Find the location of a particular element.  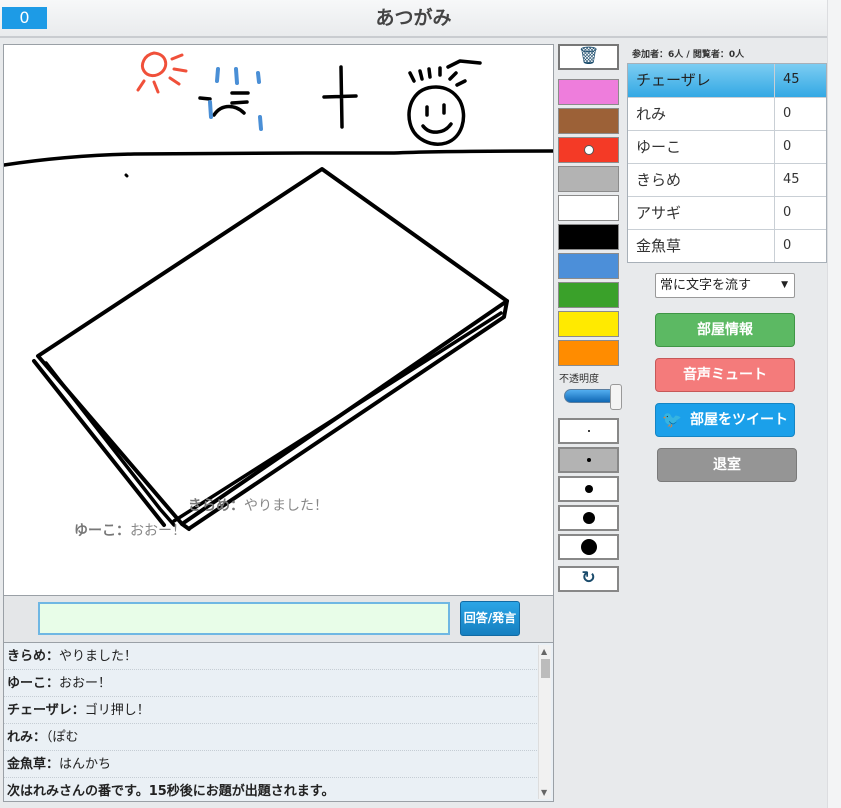

scroll-up-icon: ▲ is located at coordinates (544, 651).